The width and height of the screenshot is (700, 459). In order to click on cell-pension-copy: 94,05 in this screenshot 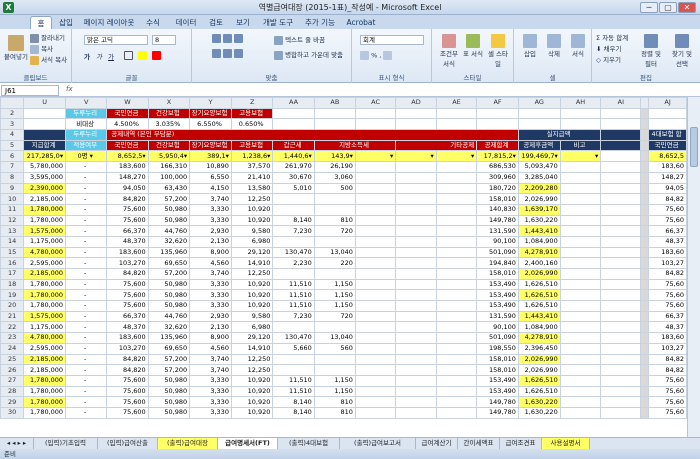, I will do `click(667, 188)`.